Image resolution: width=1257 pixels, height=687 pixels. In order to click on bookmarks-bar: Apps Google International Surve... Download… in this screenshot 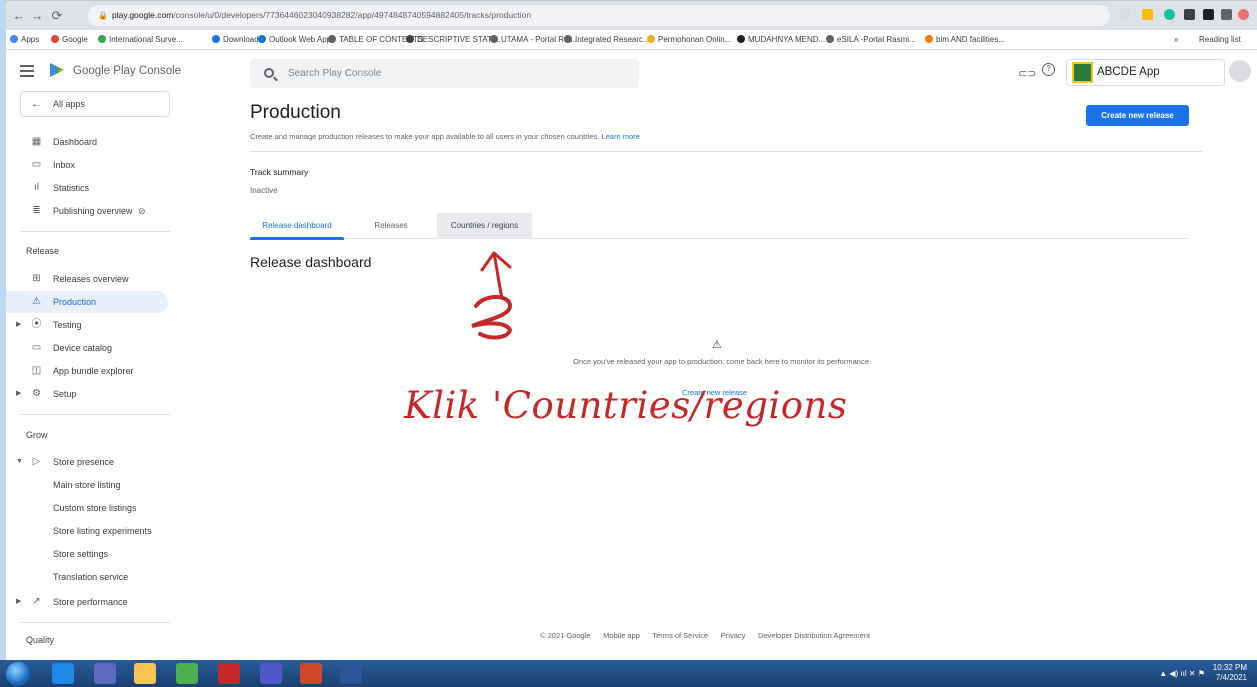, I will do `click(631, 40)`.